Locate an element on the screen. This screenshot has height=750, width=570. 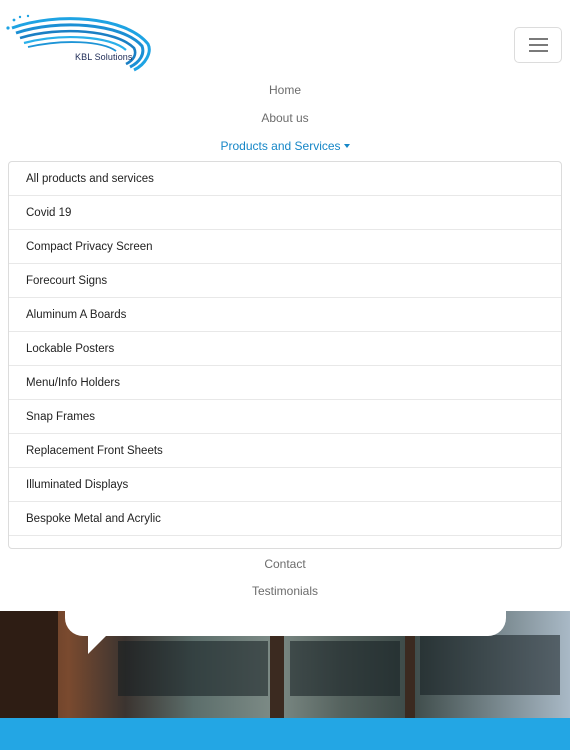
speech-bubble-tail is located at coordinates (100, 642).